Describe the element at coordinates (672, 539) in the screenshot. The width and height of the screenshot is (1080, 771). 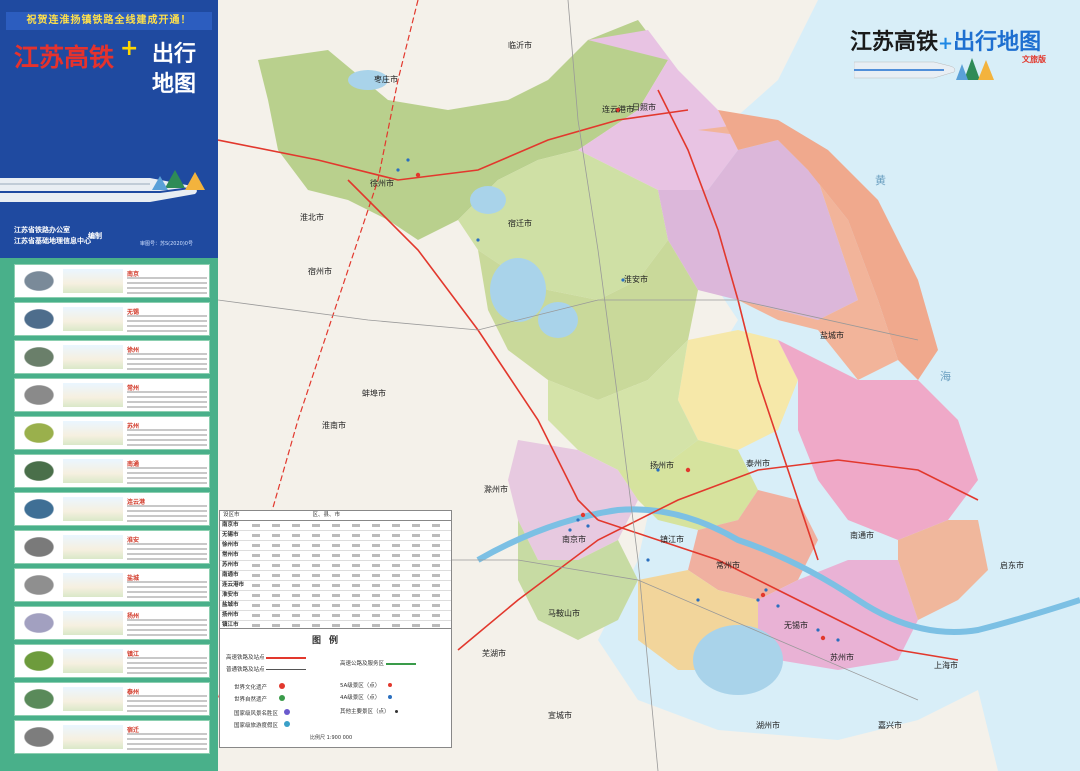
I see `place-zhenjiang: 镇江市` at that location.